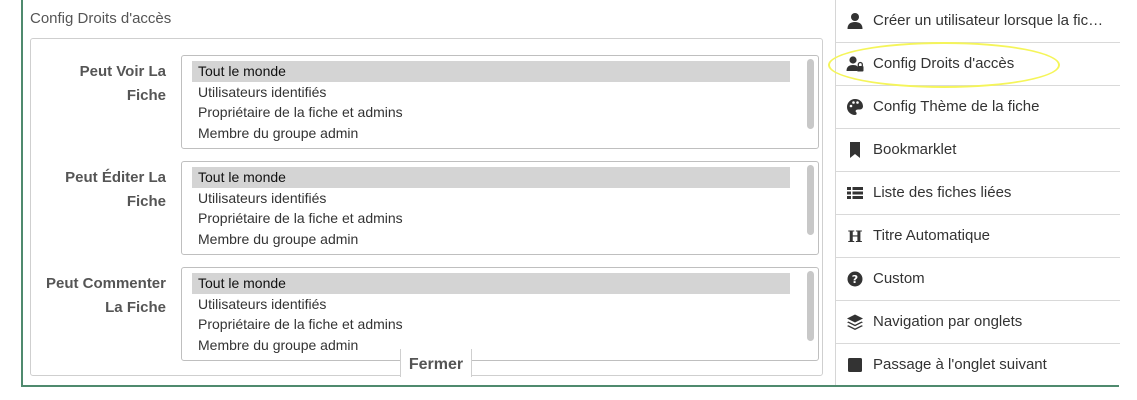  What do you see at coordinates (855, 193) in the screenshot?
I see `list-icon` at bounding box center [855, 193].